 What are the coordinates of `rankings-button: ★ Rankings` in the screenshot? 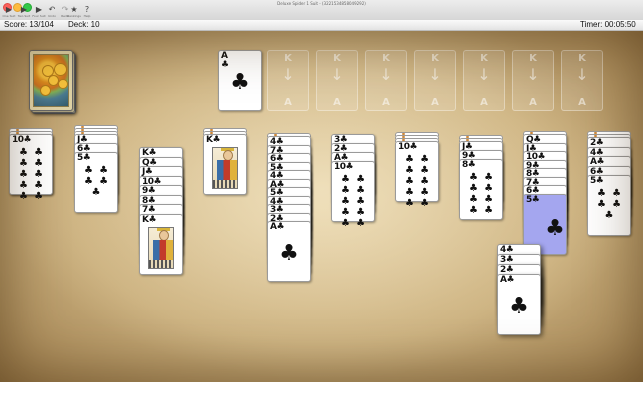 It's located at (74, 12).